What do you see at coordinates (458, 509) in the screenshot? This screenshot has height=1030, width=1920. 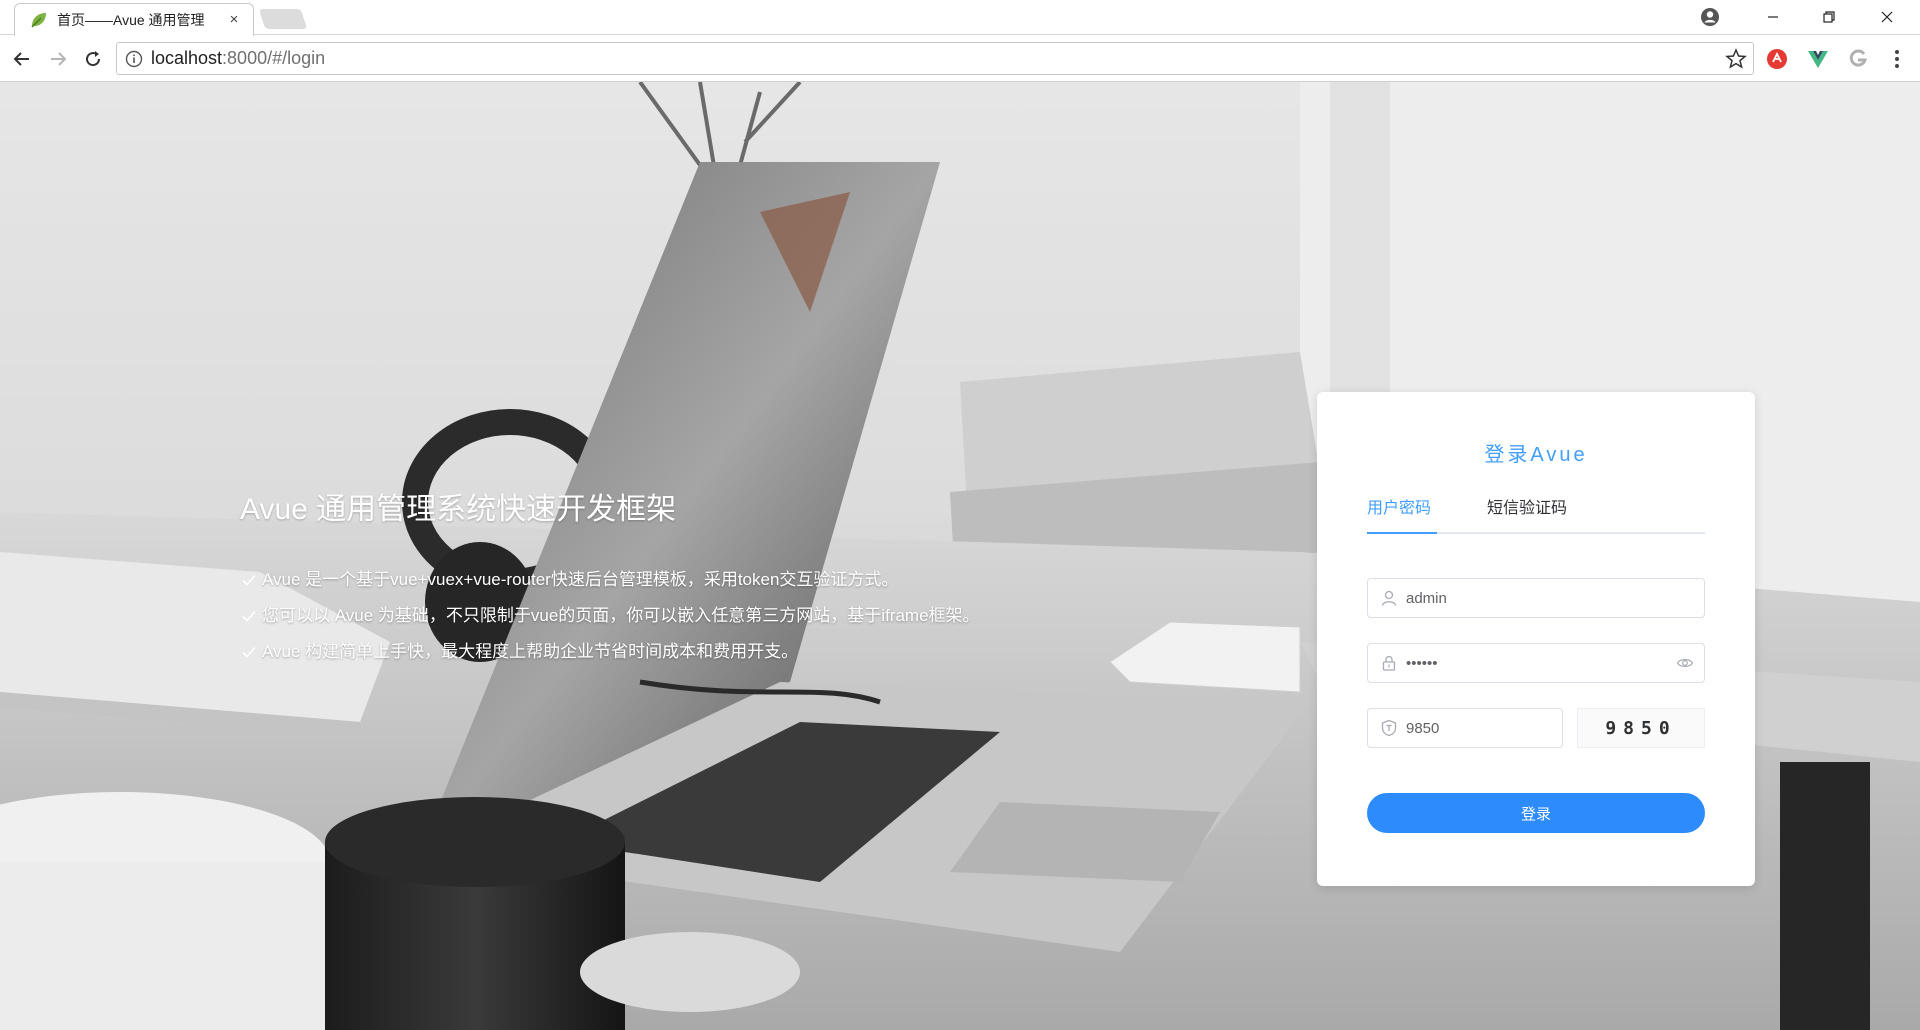 I see `hero-title: Avue 通用管理系统快速开发框架` at bounding box center [458, 509].